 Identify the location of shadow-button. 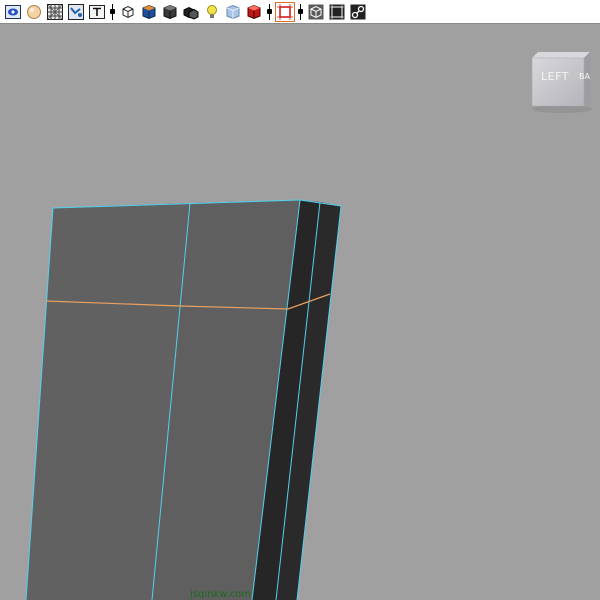
(191, 12).